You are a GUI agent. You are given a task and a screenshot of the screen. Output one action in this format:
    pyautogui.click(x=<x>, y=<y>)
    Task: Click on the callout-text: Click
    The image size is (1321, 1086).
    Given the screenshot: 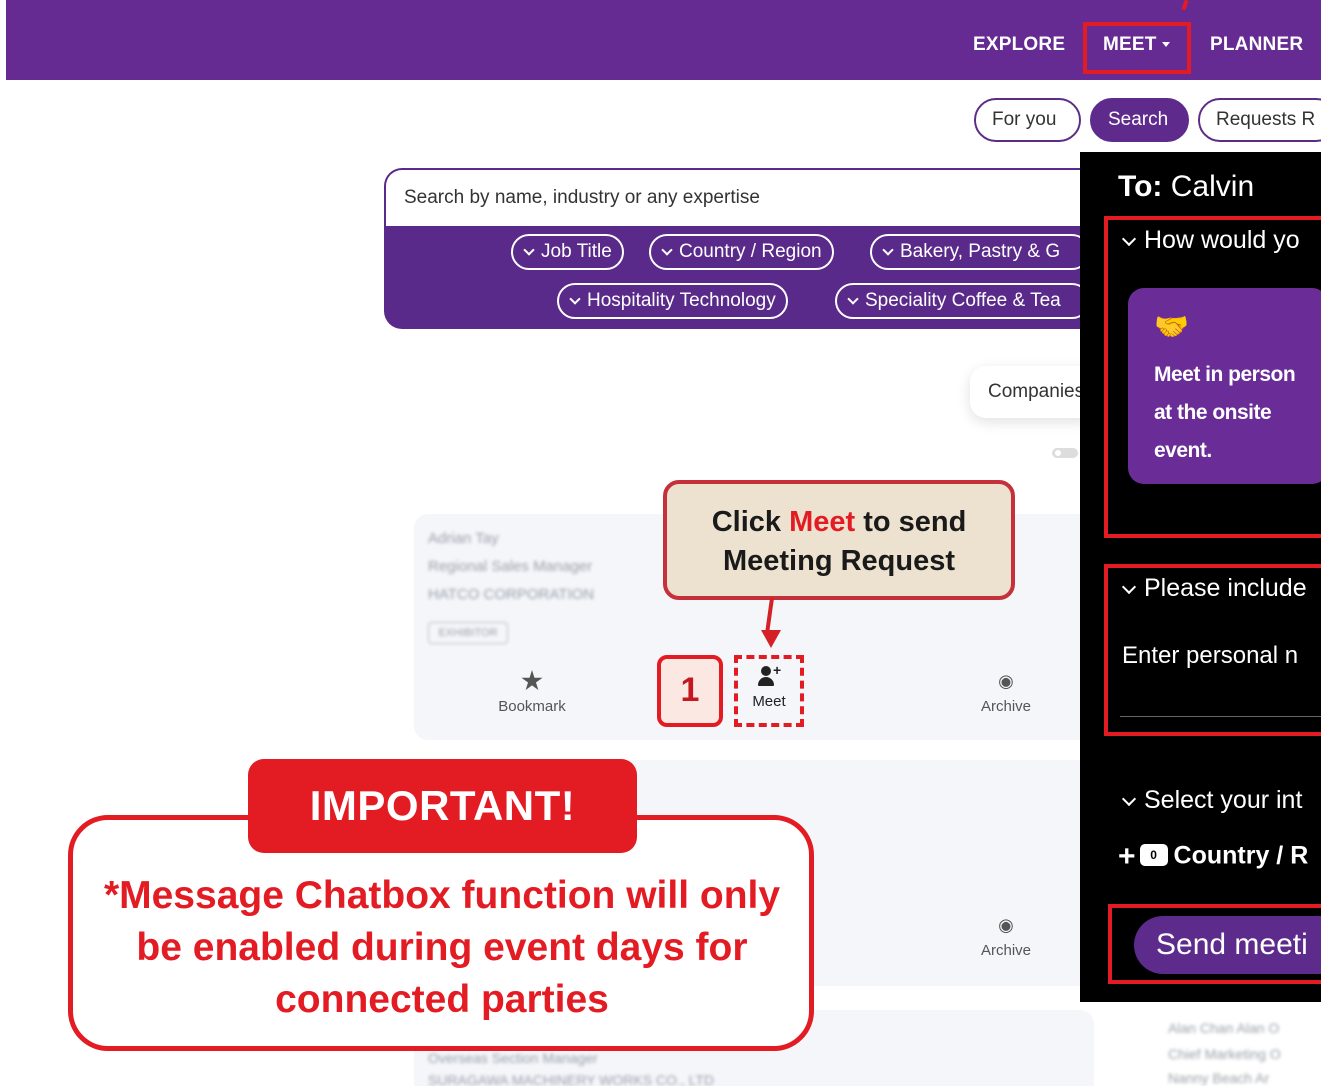 What is the action you would take?
    pyautogui.click(x=750, y=522)
    